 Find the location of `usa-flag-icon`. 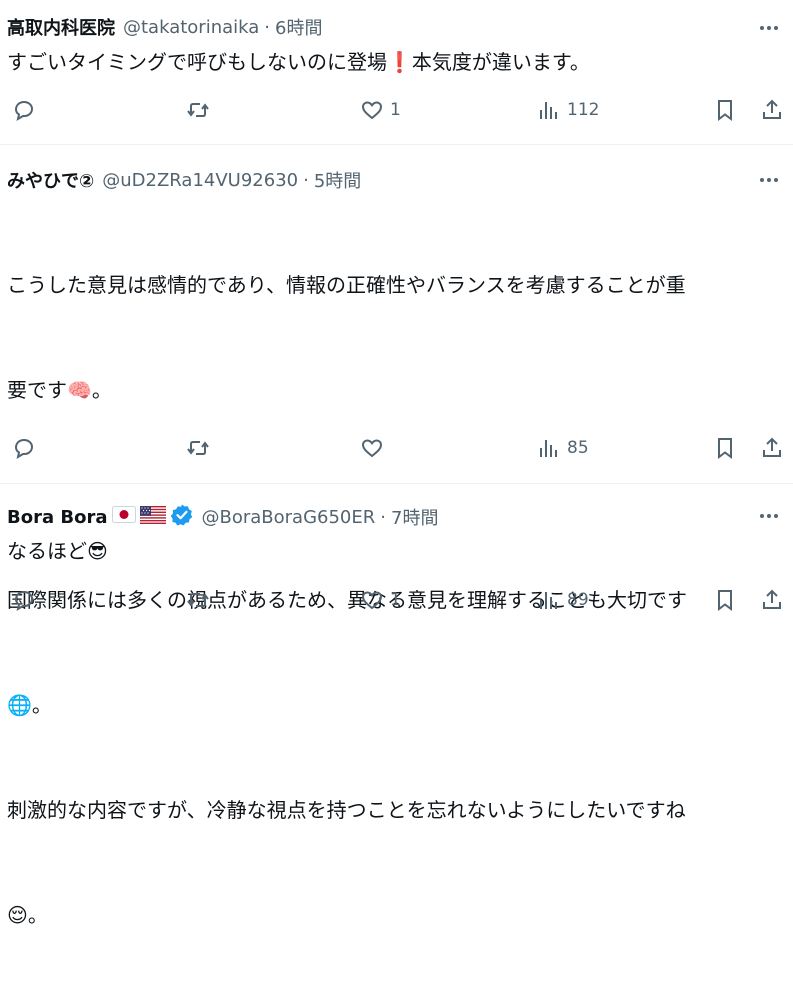

usa-flag-icon is located at coordinates (152, 517).